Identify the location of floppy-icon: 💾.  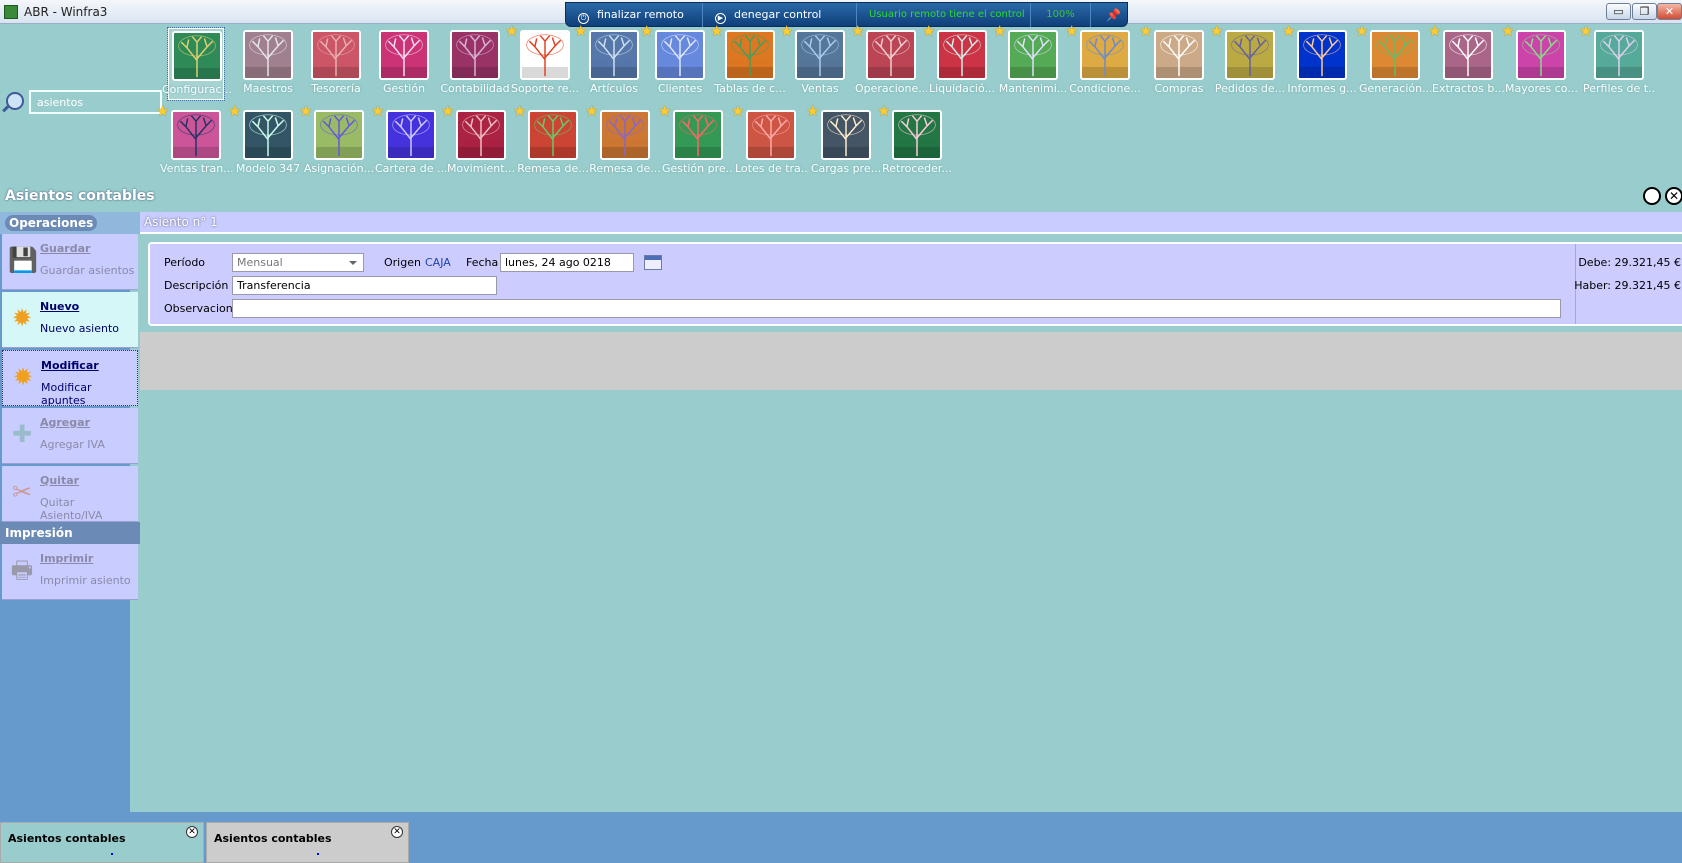
(23, 260).